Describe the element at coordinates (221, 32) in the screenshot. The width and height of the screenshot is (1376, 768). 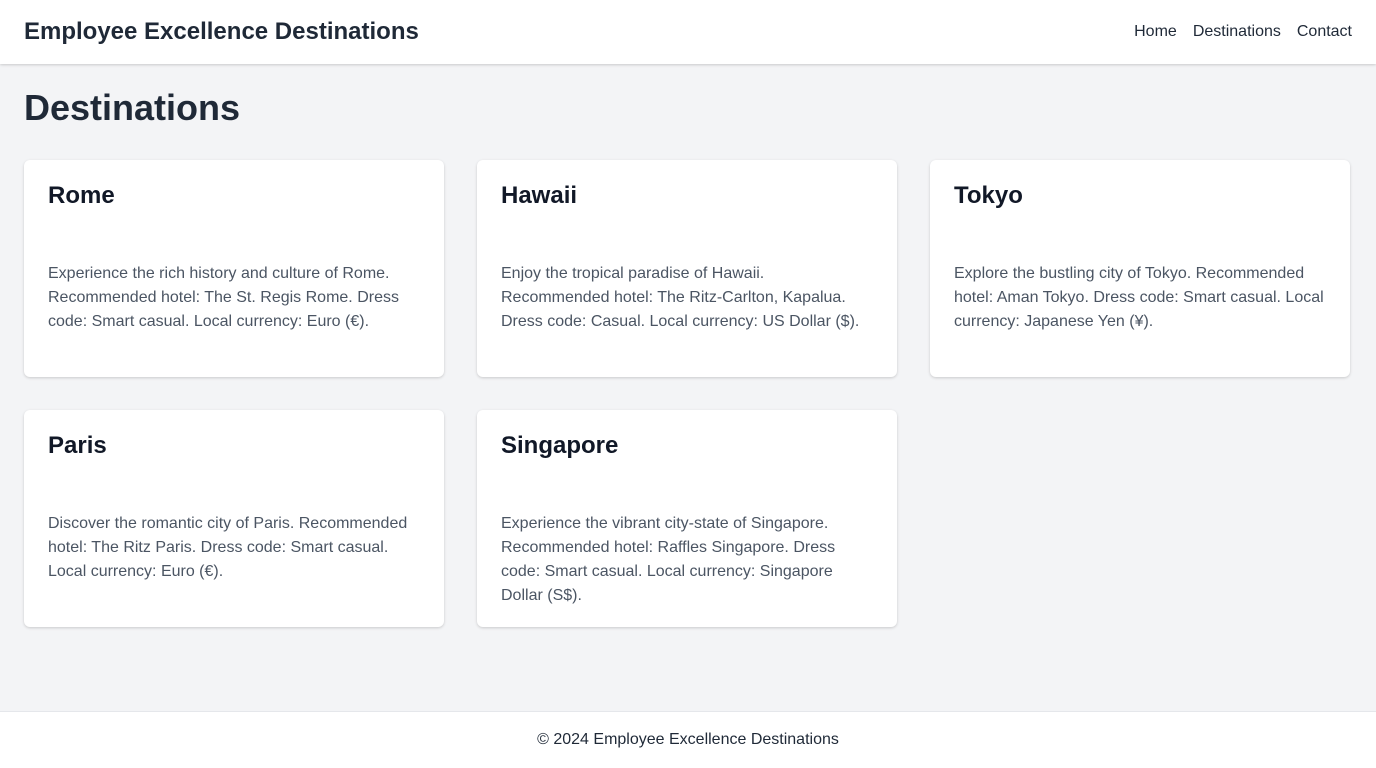
I see `site-brand: Employee Excellence Destinations` at that location.